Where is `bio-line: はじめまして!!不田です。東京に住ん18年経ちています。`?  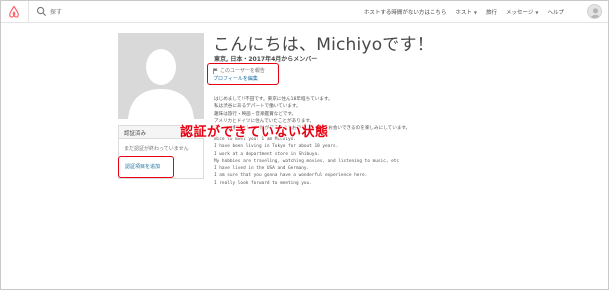 bio-line: はじめまして!!不田です。東京に住ん18年経ちています。 is located at coordinates (273, 99).